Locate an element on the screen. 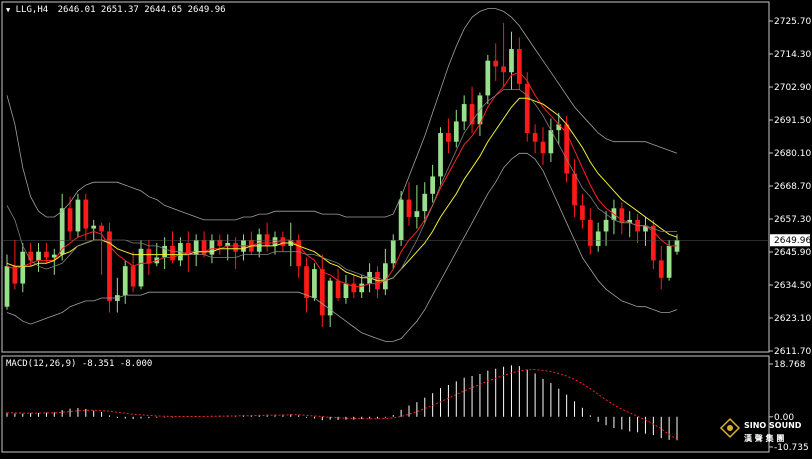 This screenshot has width=812, height=459. macd-signal-line is located at coordinates (342, 404).